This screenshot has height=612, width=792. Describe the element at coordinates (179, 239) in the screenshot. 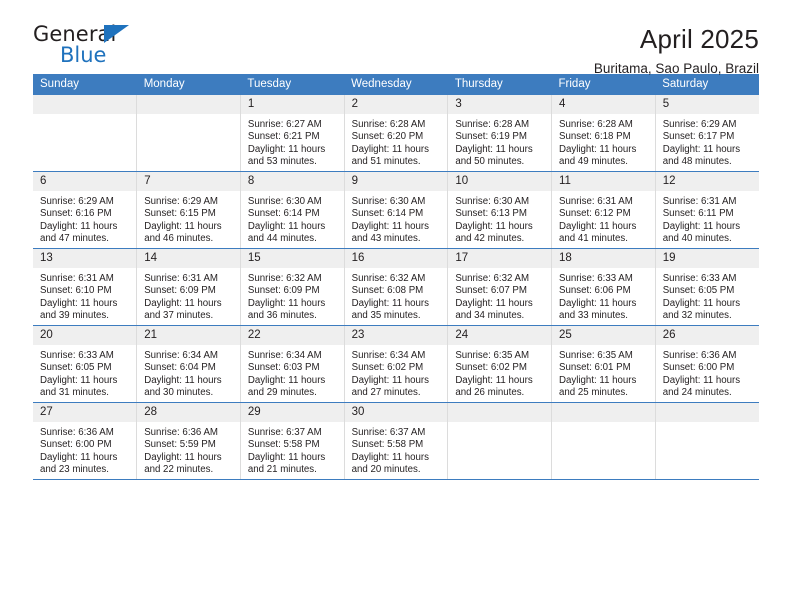

I see `daylight-text-line2: and 46 minutes.` at that location.